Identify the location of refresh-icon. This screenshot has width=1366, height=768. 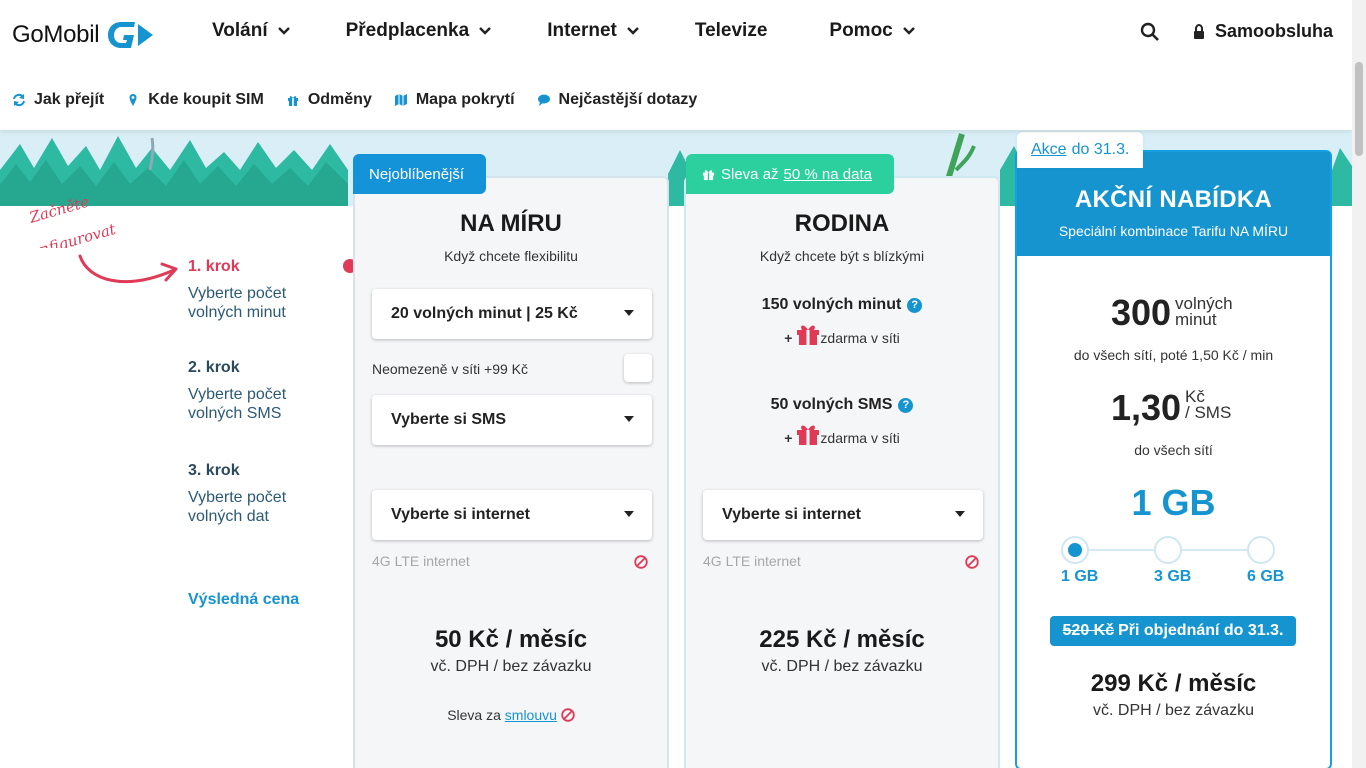
(19, 100).